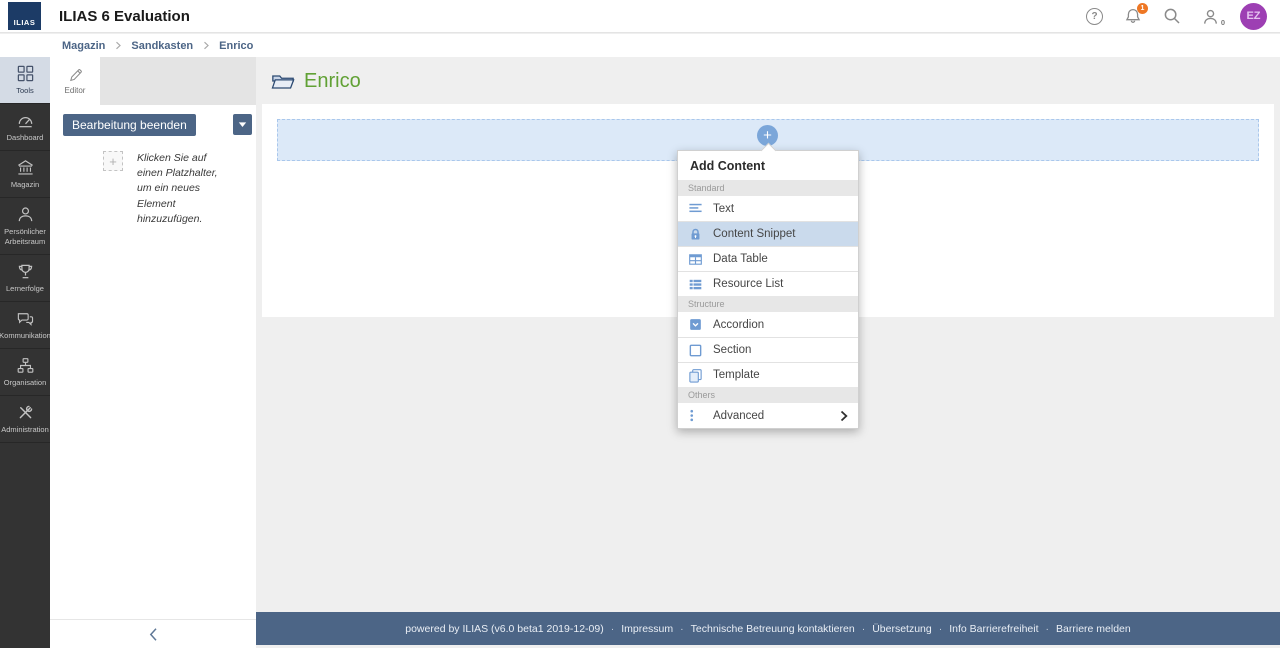  I want to click on actions-dropdown-button, so click(242, 124).